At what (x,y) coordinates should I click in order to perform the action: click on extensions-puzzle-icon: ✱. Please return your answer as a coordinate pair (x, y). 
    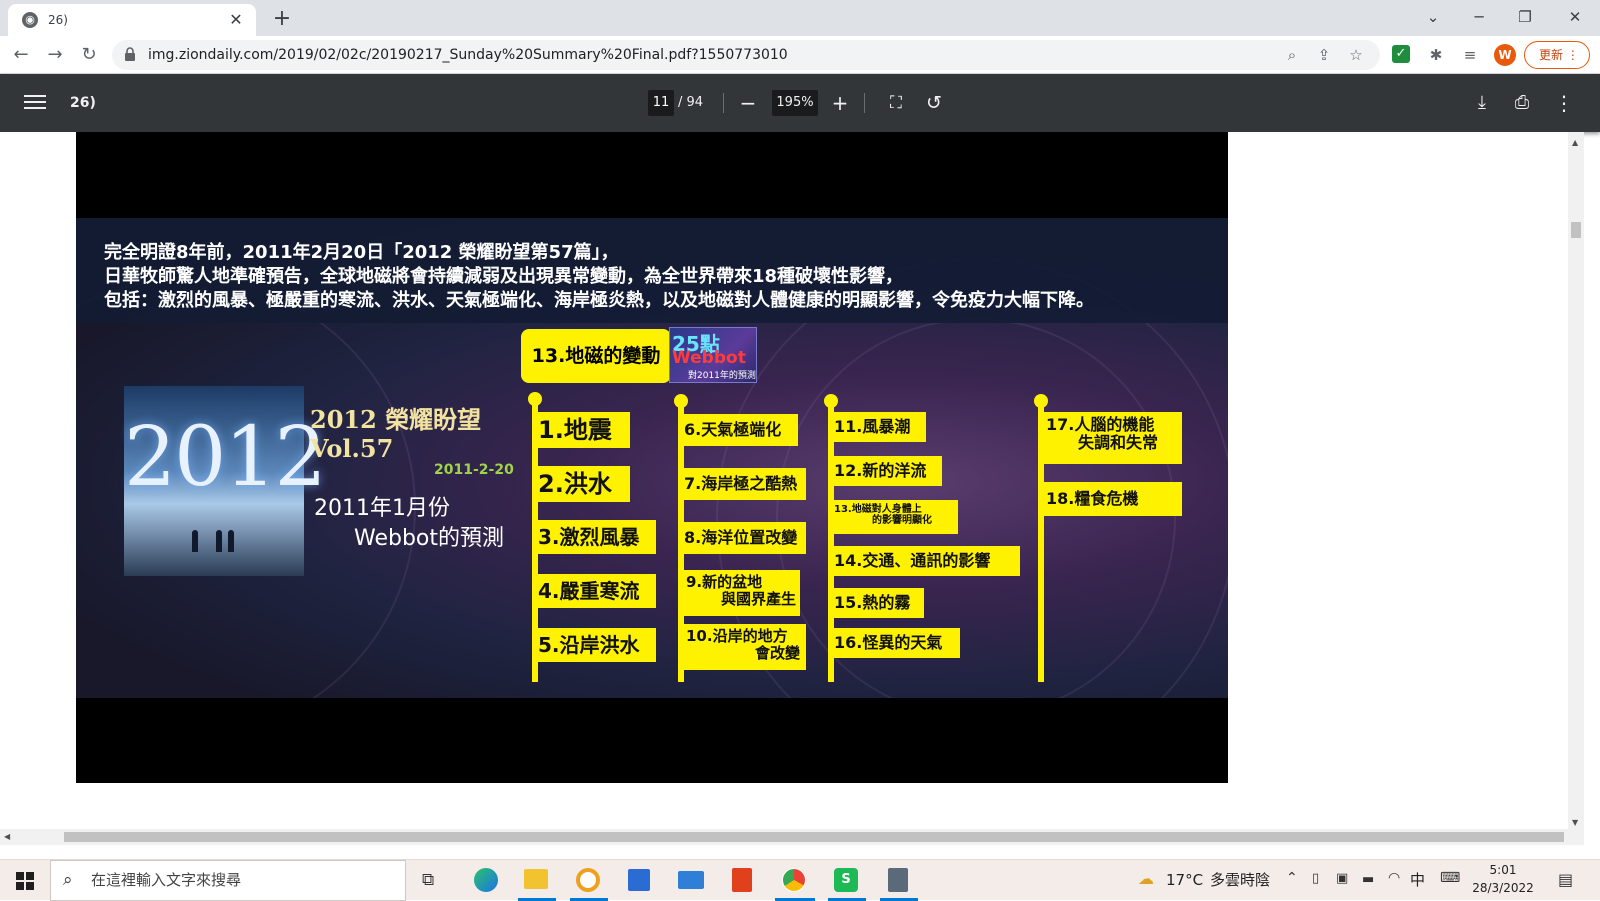
    Looking at the image, I should click on (1436, 55).